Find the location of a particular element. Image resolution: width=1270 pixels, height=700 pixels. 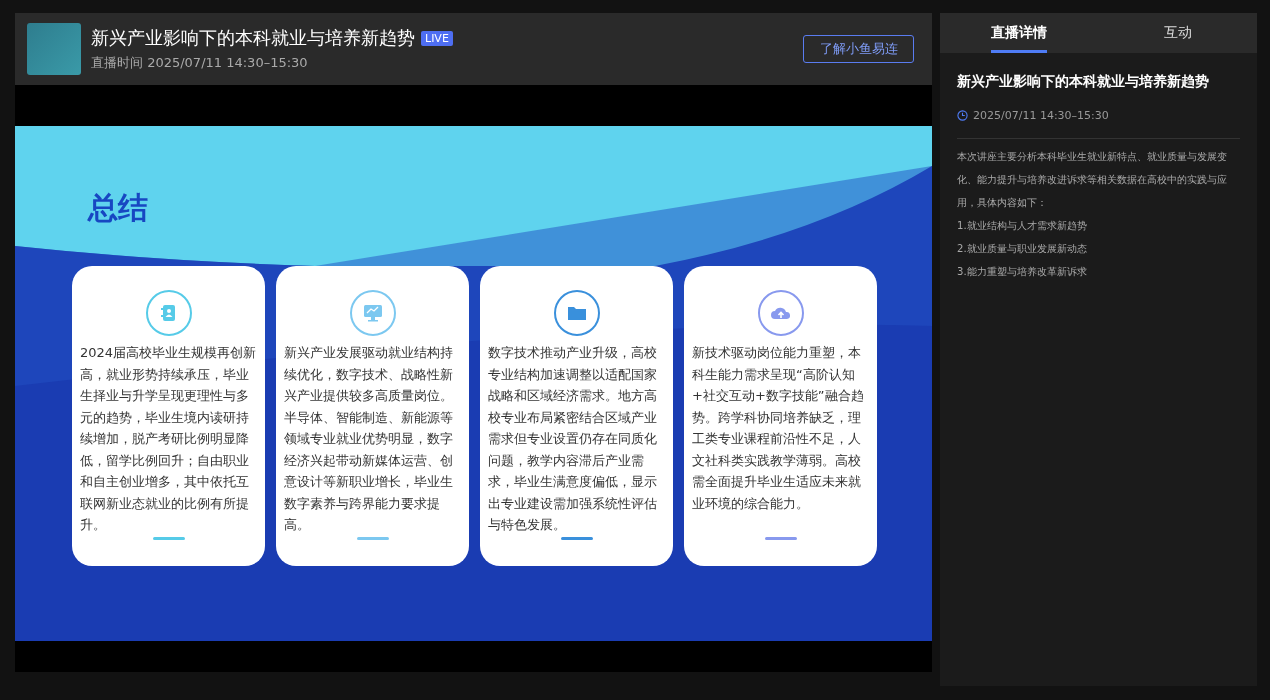

slide-title: 总结 is located at coordinates (118, 208).